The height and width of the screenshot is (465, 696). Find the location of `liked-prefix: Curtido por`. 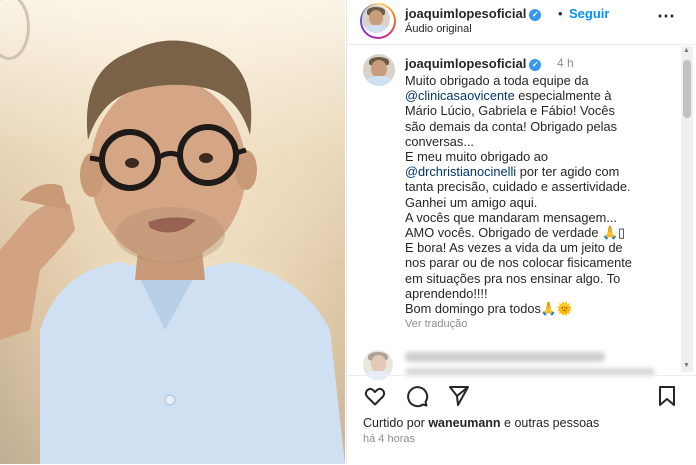

liked-prefix: Curtido por is located at coordinates (396, 423).